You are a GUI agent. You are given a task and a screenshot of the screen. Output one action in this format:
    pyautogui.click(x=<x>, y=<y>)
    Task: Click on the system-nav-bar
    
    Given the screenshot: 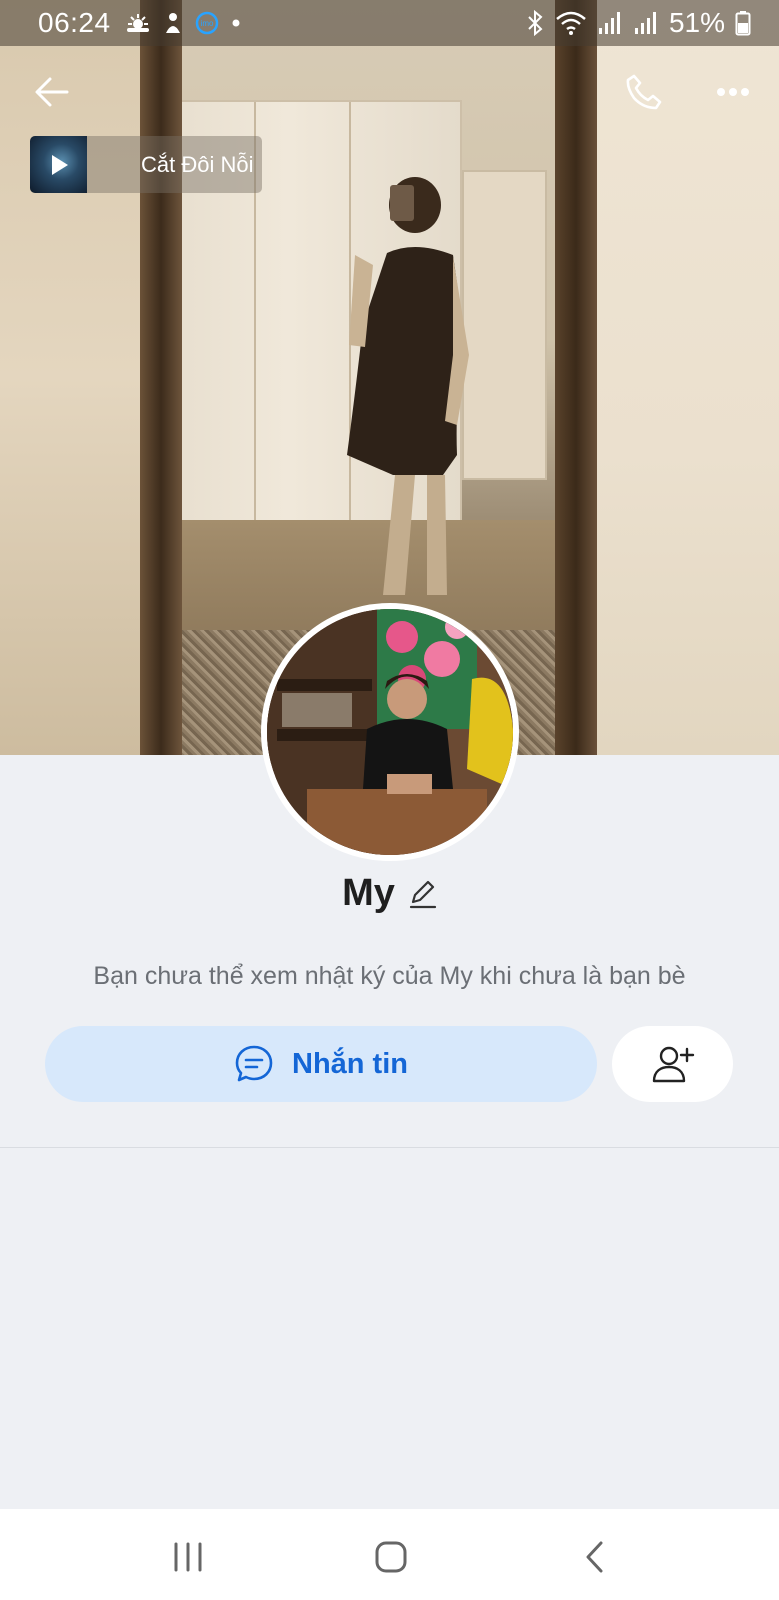 What is the action you would take?
    pyautogui.click(x=389, y=1554)
    